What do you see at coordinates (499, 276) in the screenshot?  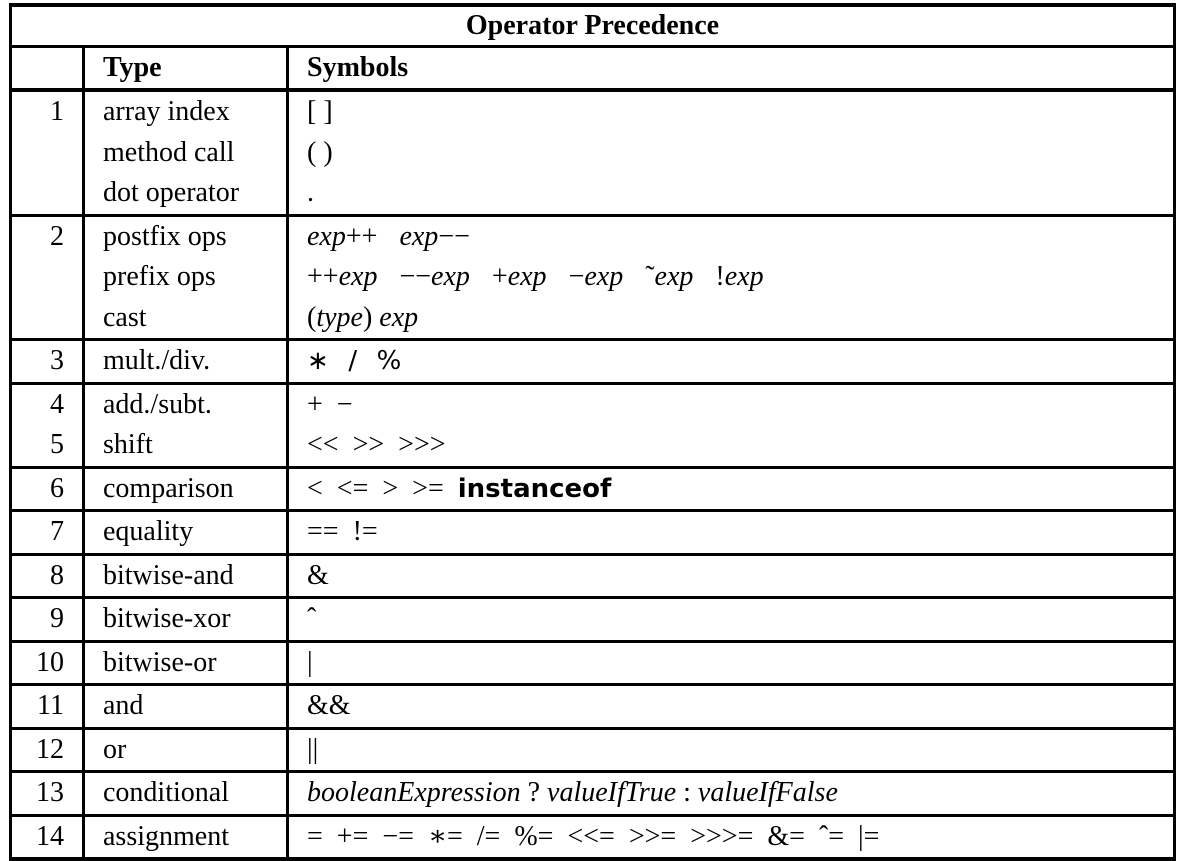 I see `symbol: +` at bounding box center [499, 276].